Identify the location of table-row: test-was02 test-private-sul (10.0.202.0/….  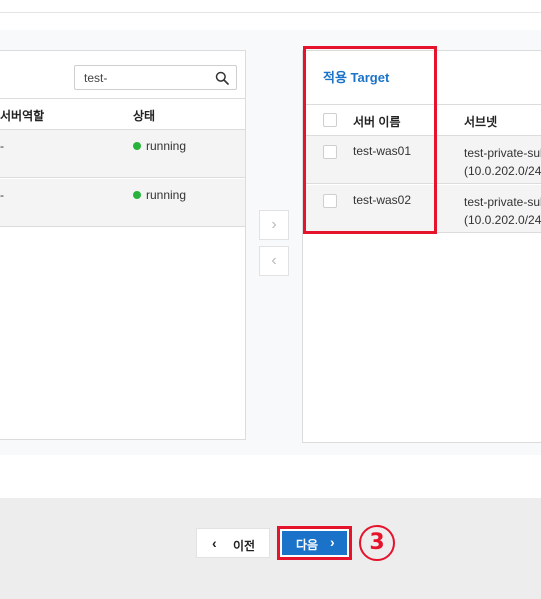
(422, 209).